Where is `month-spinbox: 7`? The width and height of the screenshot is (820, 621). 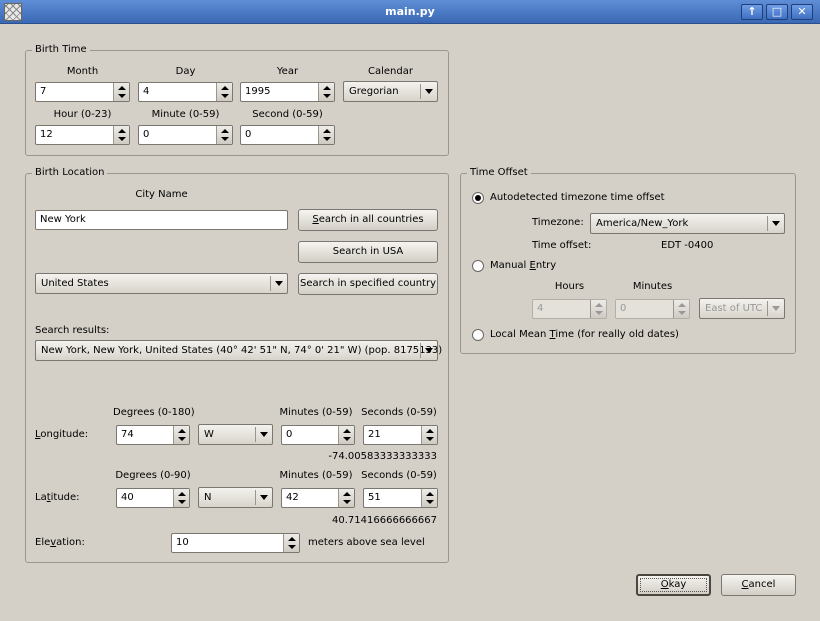 month-spinbox: 7 is located at coordinates (82, 92).